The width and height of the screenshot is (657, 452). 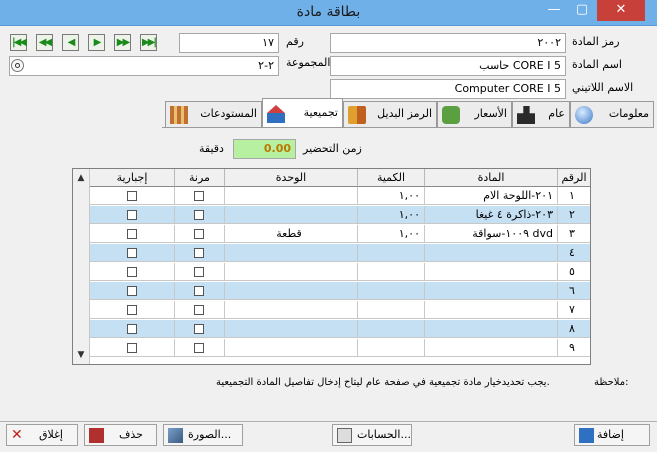 I want to click on scroll-up-icon: ▲, so click(x=81, y=178).